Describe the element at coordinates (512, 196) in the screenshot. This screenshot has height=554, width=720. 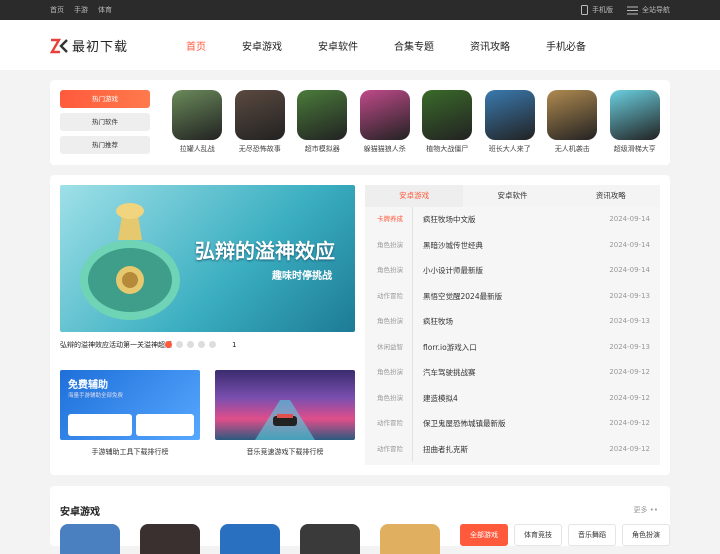
I see `tab-android-software: 安卓软件` at that location.